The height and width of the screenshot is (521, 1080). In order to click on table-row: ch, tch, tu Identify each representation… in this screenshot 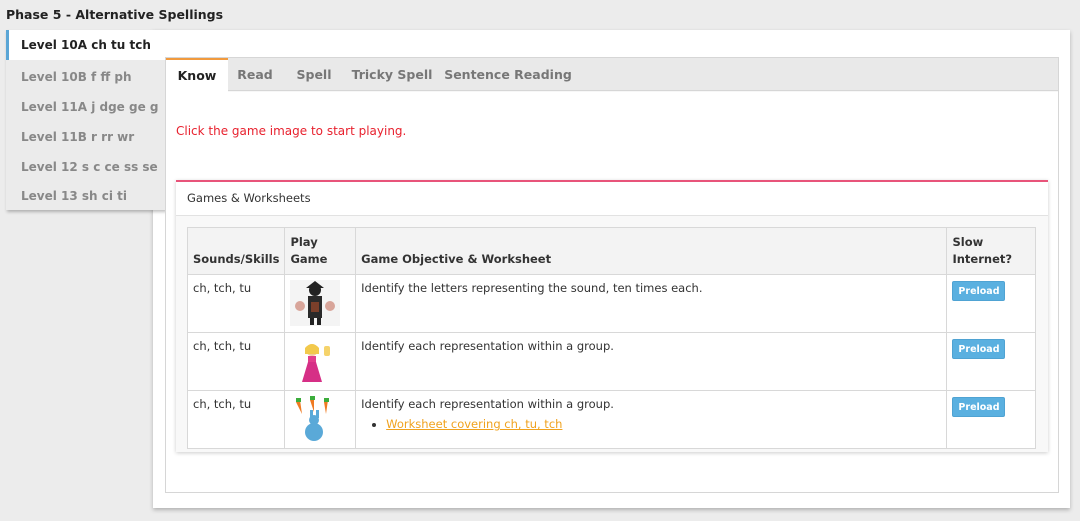, I will do `click(611, 361)`.